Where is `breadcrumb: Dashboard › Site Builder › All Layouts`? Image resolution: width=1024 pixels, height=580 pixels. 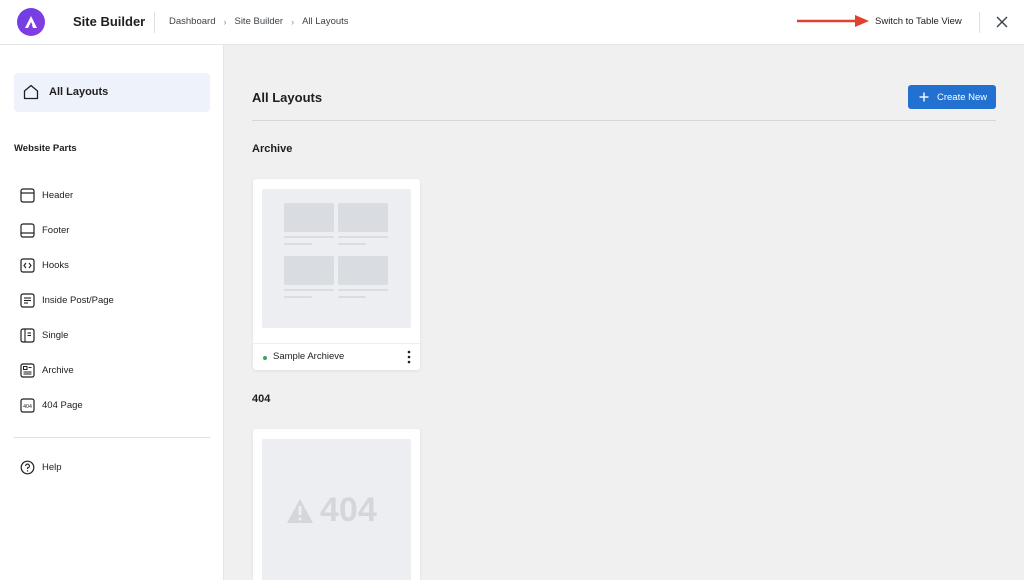 breadcrumb: Dashboard › Site Builder › All Layouts is located at coordinates (259, 21).